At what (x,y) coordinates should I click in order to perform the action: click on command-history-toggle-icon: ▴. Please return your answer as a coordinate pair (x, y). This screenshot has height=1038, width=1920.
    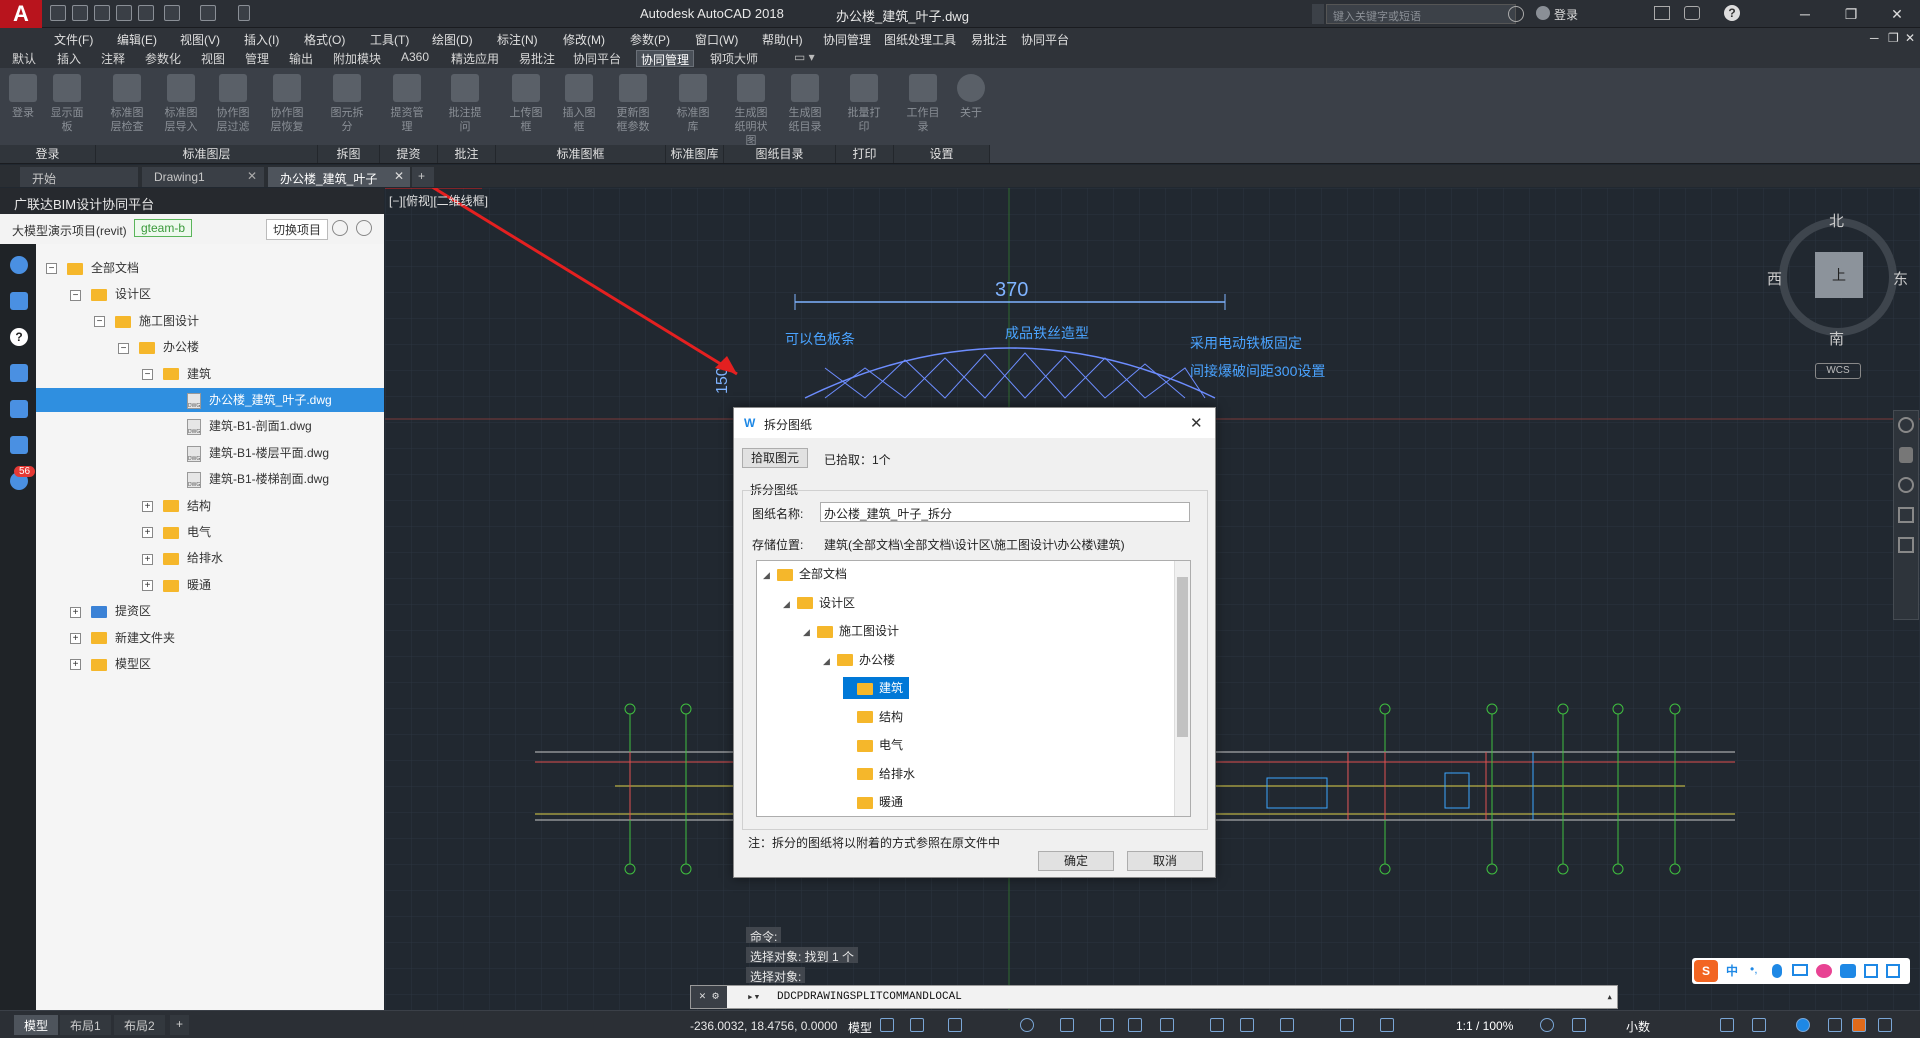
    Looking at the image, I should click on (1609, 997).